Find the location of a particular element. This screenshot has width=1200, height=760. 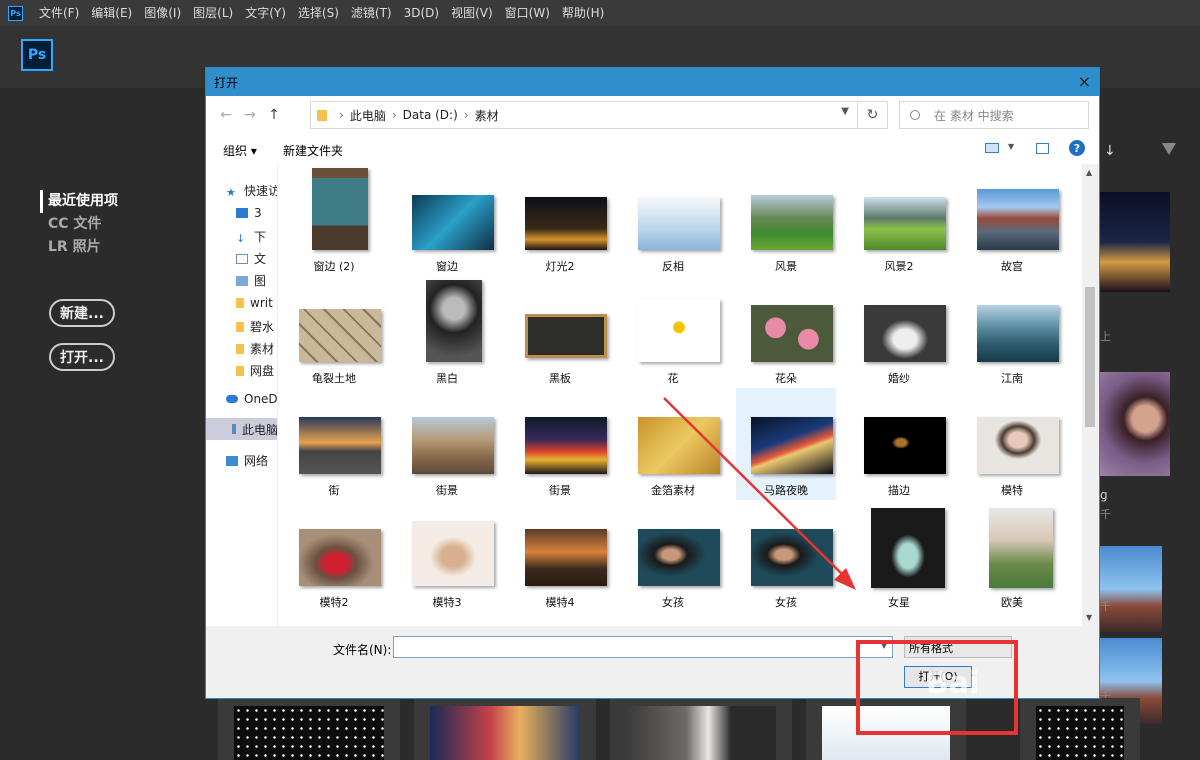

menu-file: 文件(F) is located at coordinates (59, 13).